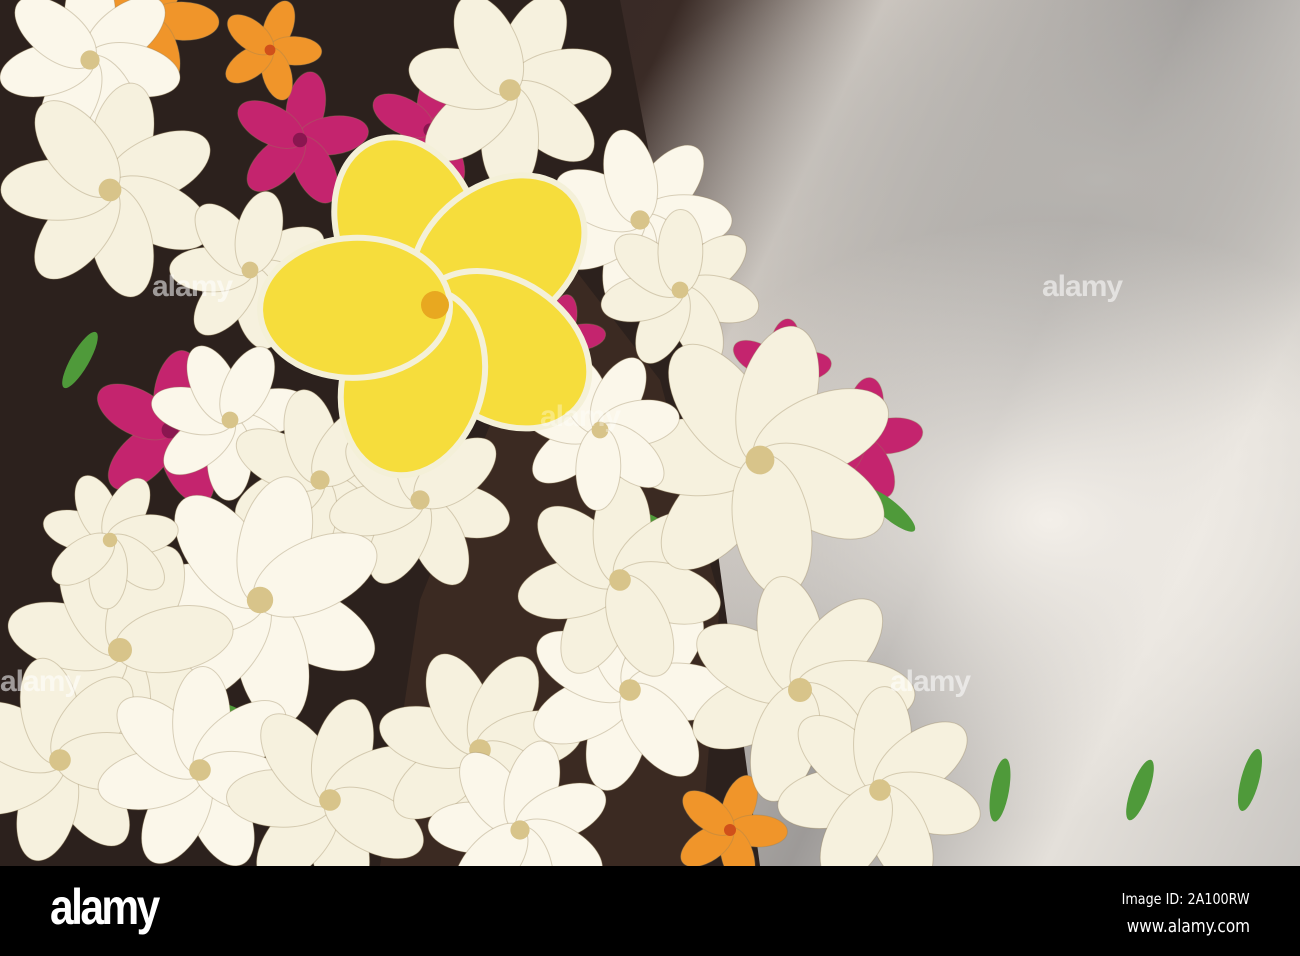 This screenshot has height=956, width=1300. I want to click on plumeria-center, so click(435, 305).